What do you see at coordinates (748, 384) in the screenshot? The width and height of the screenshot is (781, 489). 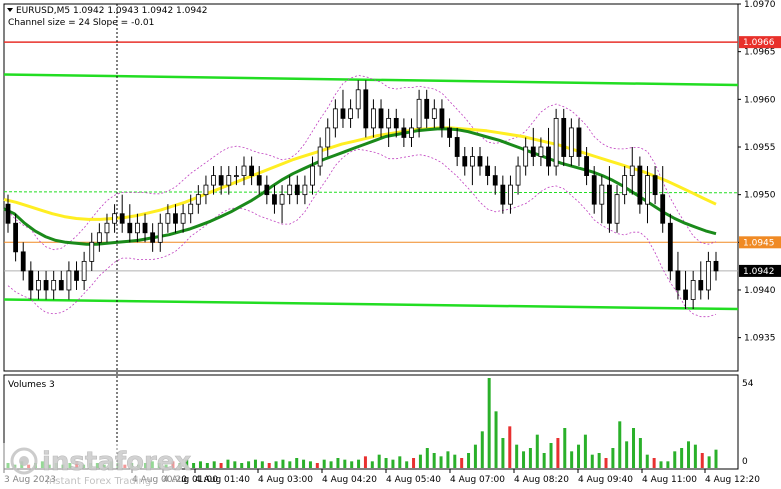 I see `volume-max-label: 54` at bounding box center [748, 384].